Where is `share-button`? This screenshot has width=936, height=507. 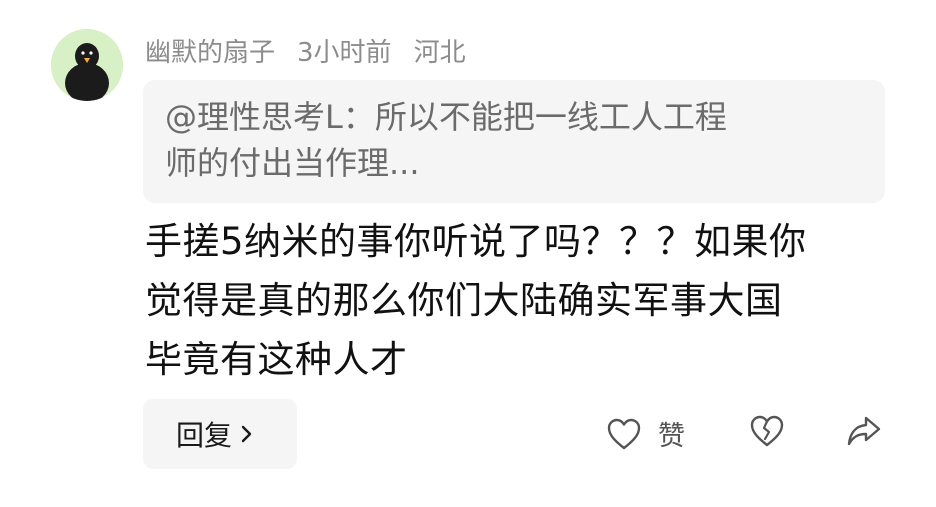 share-button is located at coordinates (864, 433).